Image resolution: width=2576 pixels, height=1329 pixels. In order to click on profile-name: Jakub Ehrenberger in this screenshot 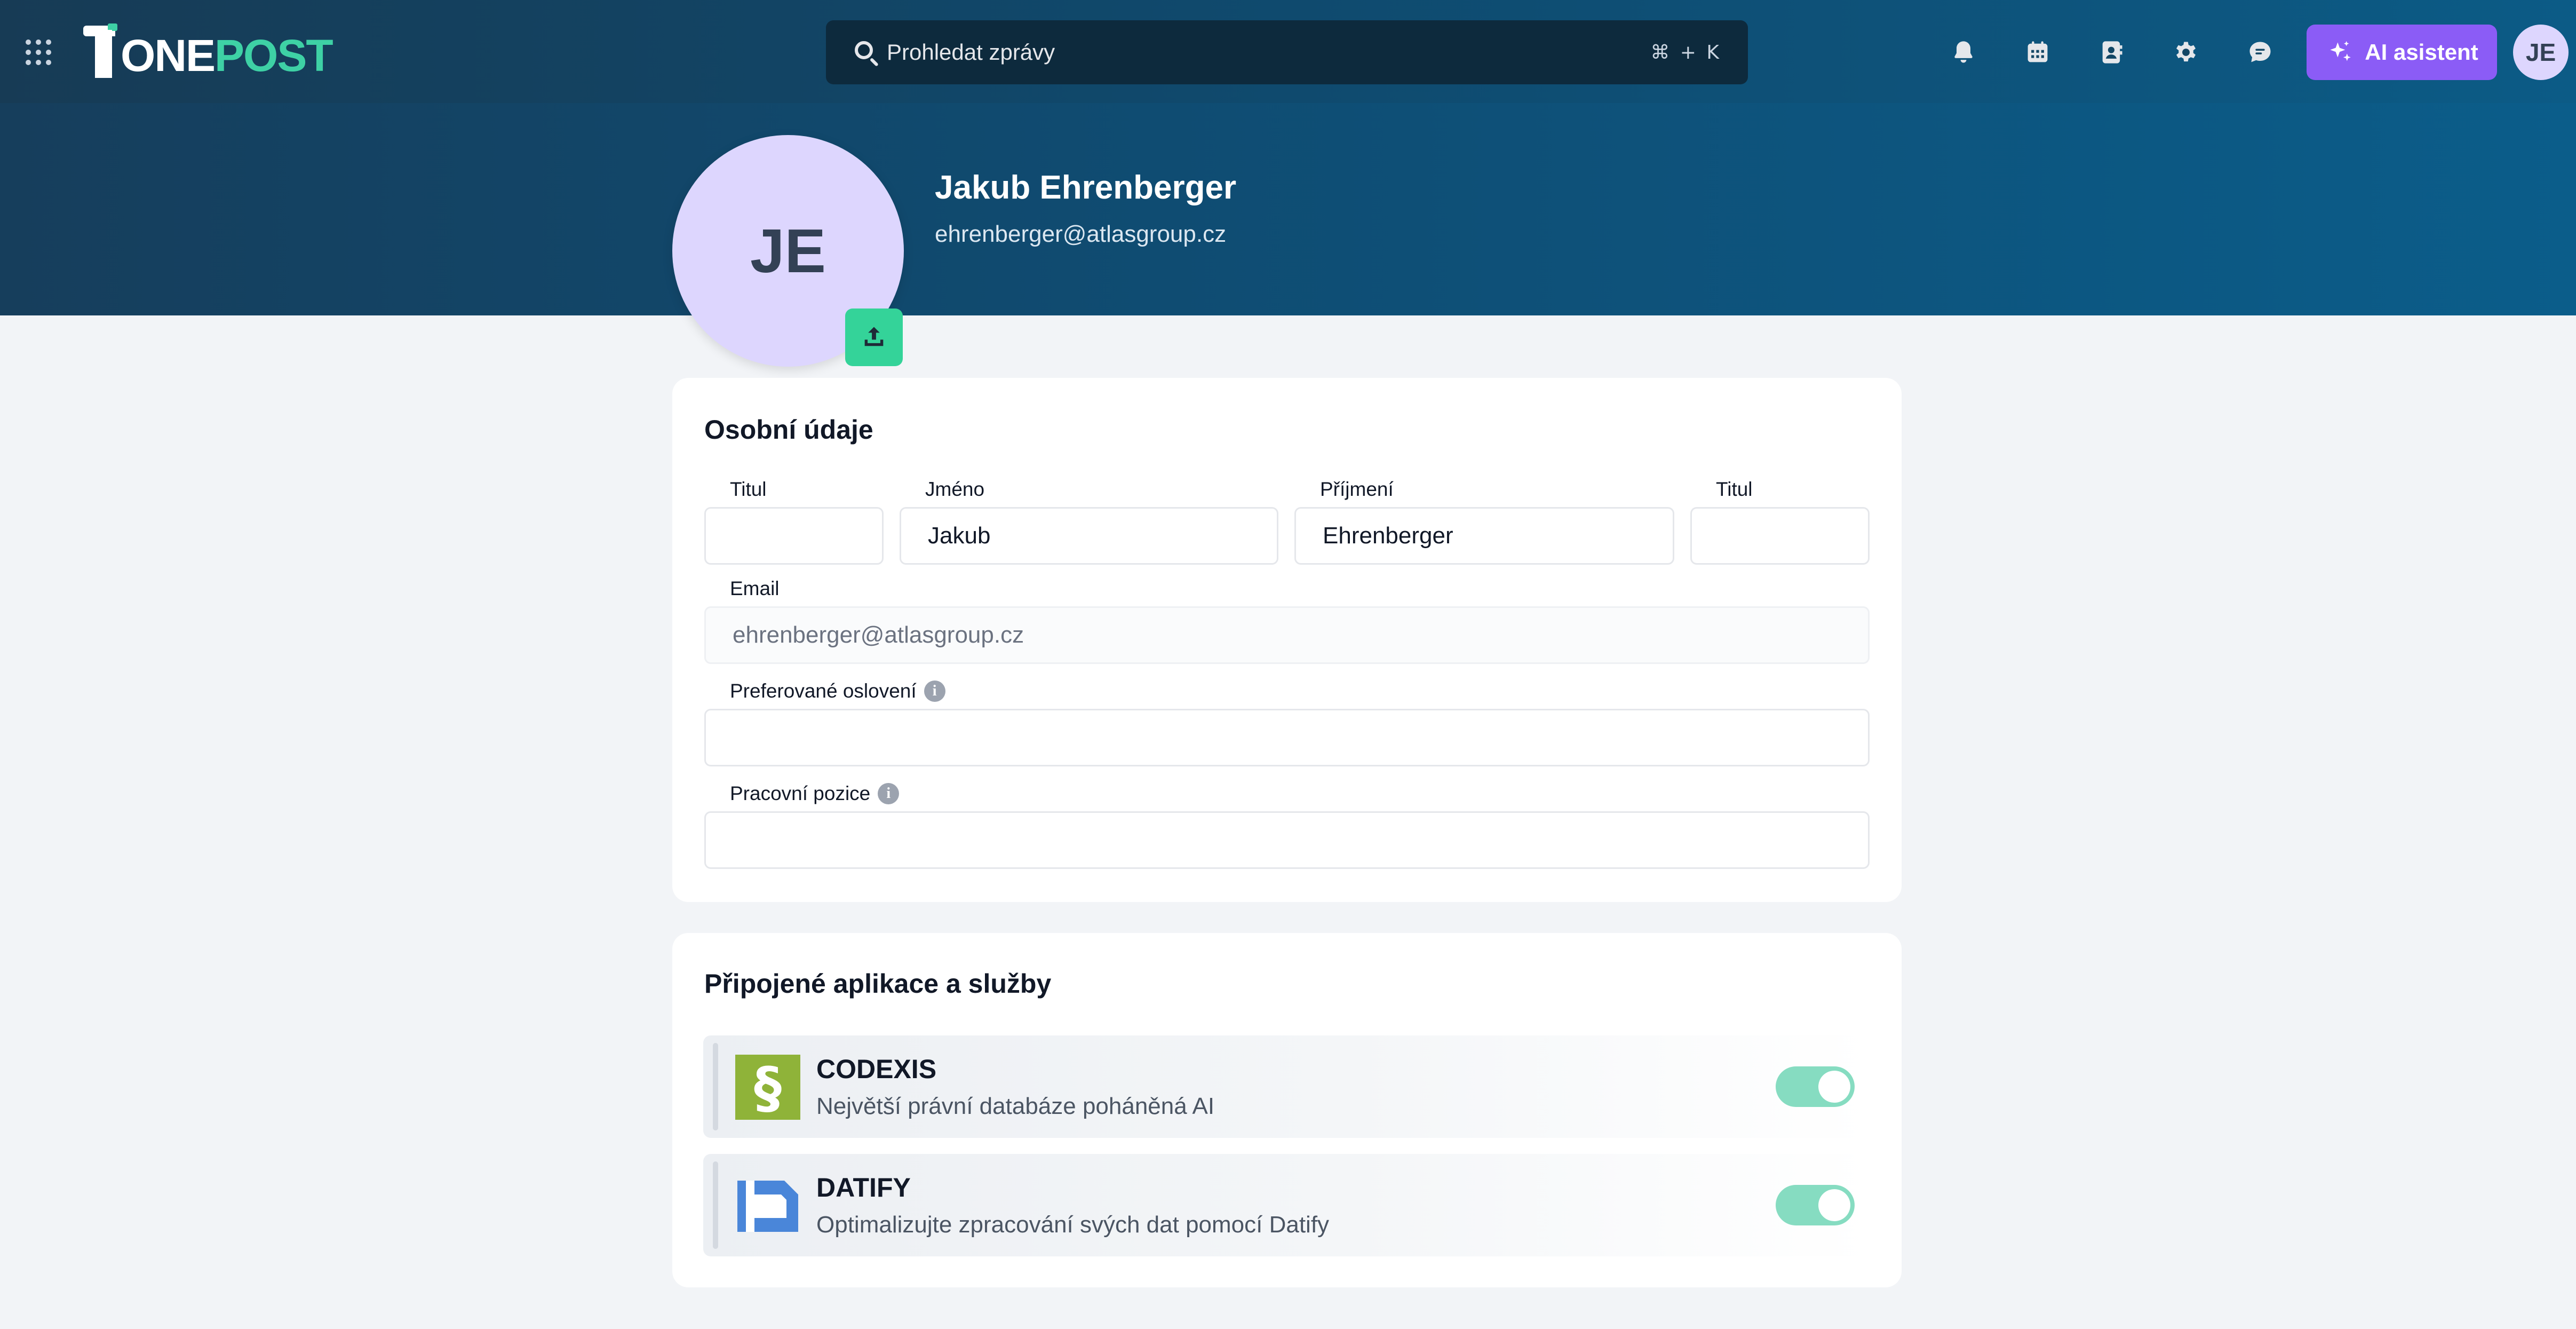, I will do `click(1086, 188)`.